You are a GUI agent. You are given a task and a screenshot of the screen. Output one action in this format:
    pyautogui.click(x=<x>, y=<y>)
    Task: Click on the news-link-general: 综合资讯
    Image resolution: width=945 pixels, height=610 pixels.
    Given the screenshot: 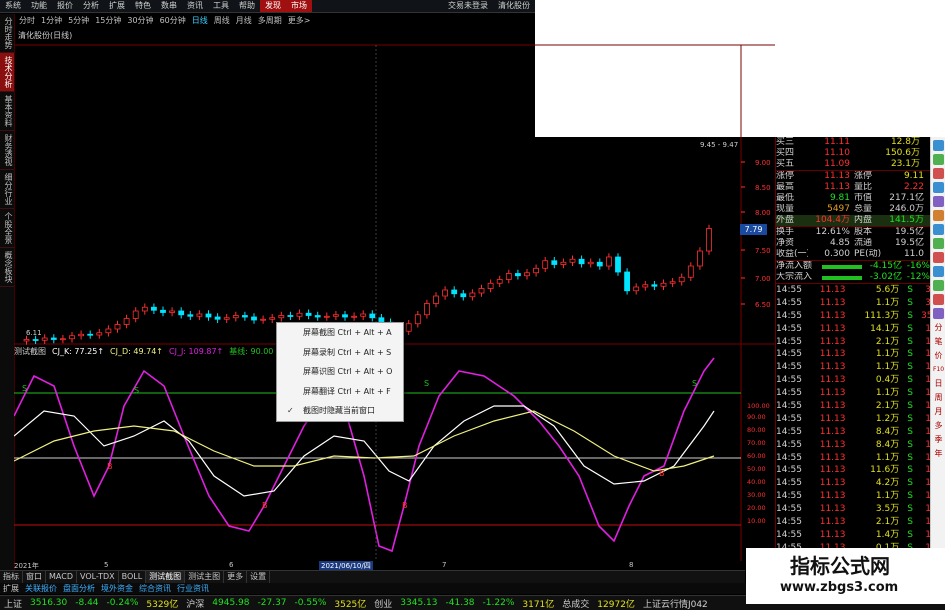 What is the action you would take?
    pyautogui.click(x=155, y=588)
    